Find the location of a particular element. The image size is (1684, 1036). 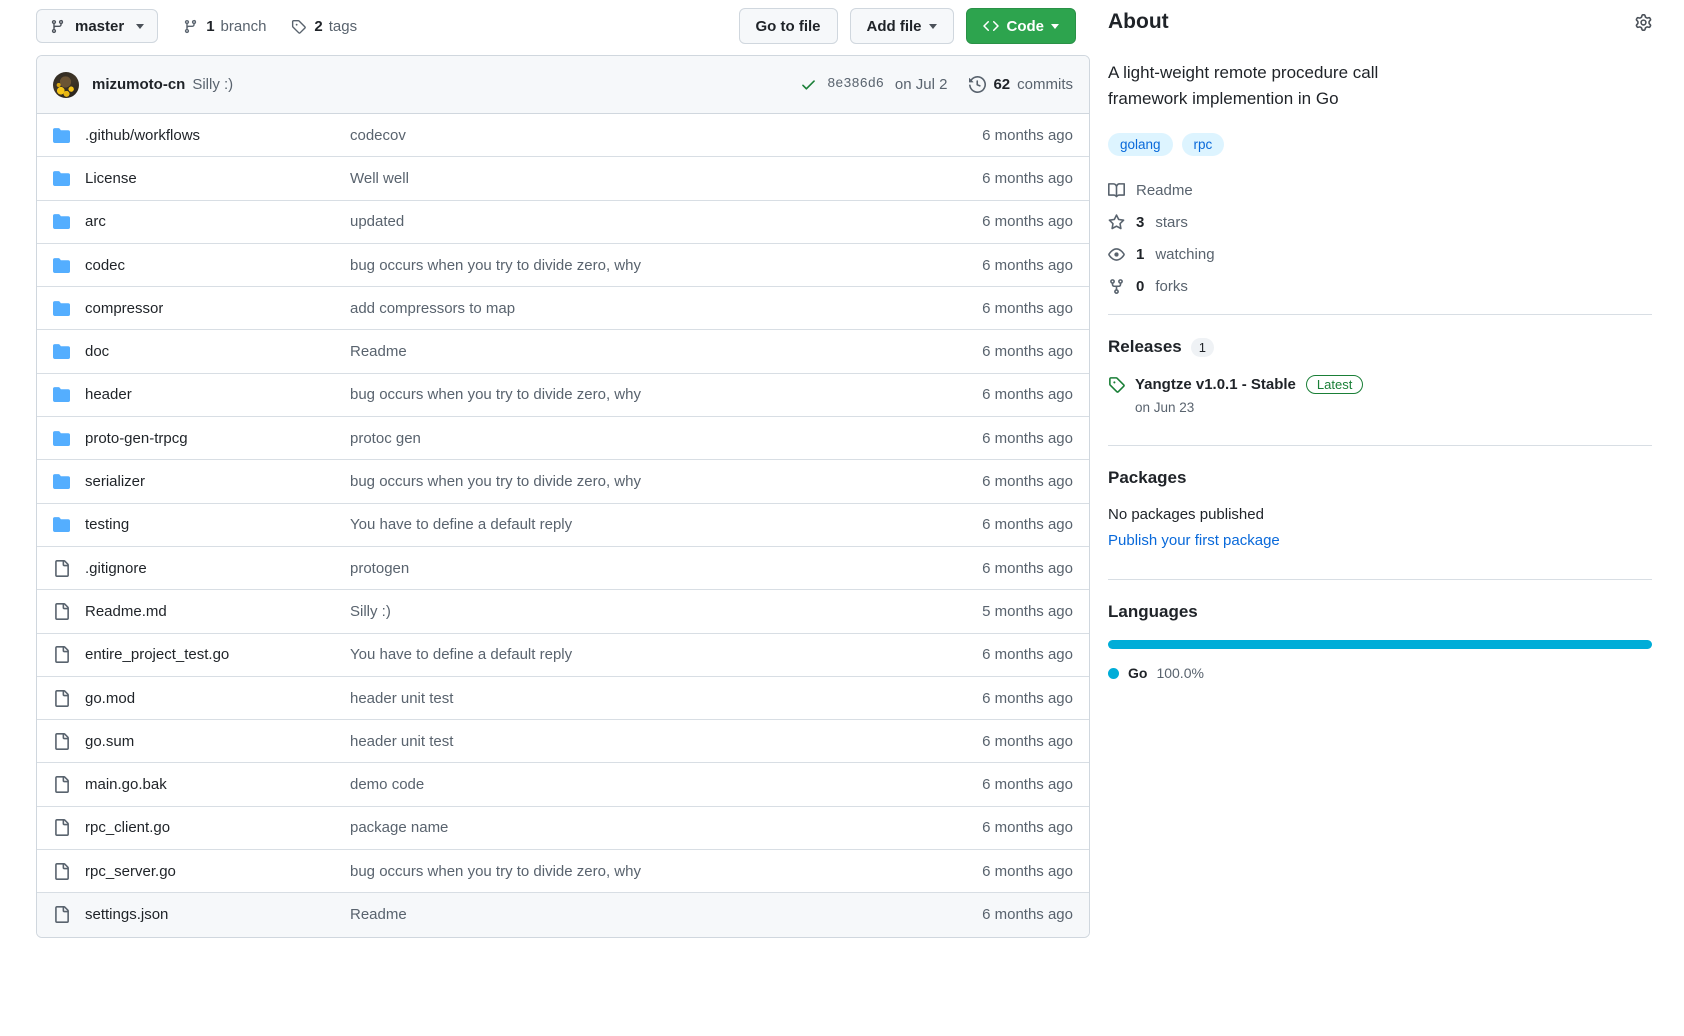

file-name: doc is located at coordinates (97, 351).